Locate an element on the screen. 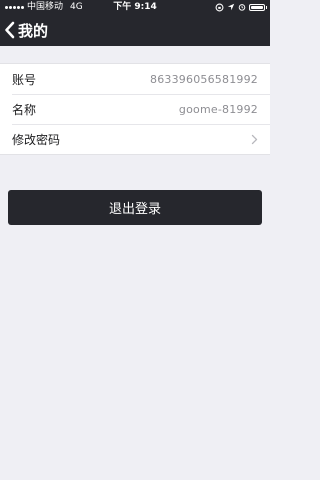  back-button: 我的 is located at coordinates (26, 30).